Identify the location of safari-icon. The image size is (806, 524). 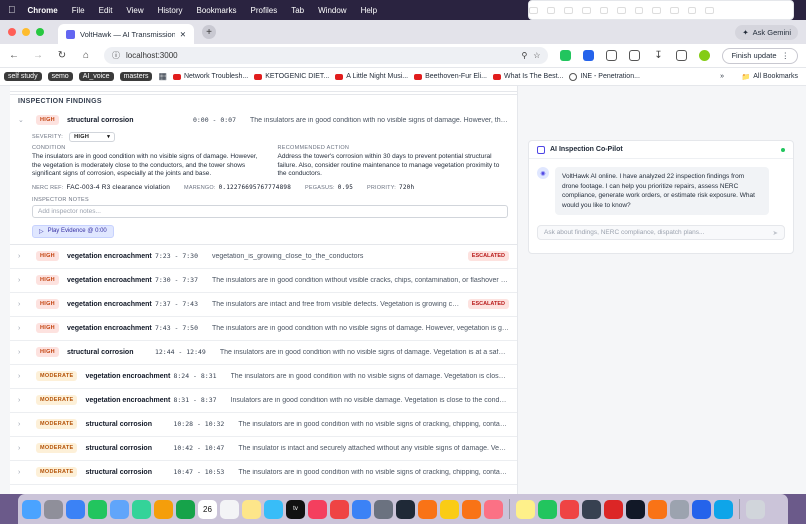
(75, 509).